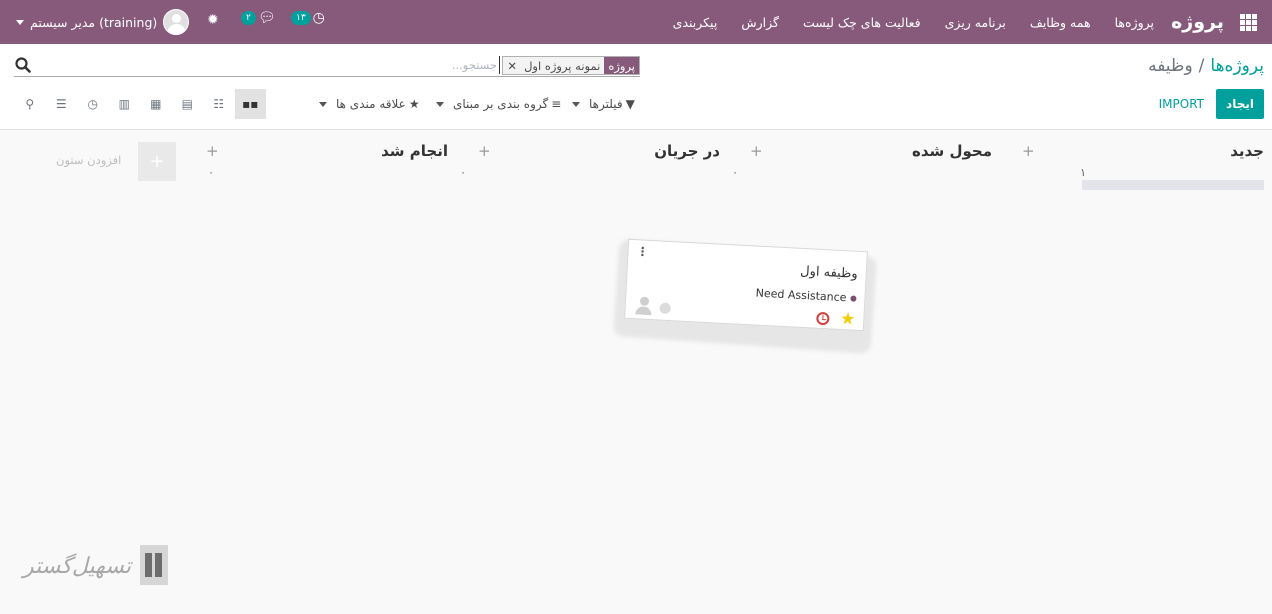 Image resolution: width=1272 pixels, height=614 pixels. I want to click on gantt-view-button: ☰, so click(62, 104).